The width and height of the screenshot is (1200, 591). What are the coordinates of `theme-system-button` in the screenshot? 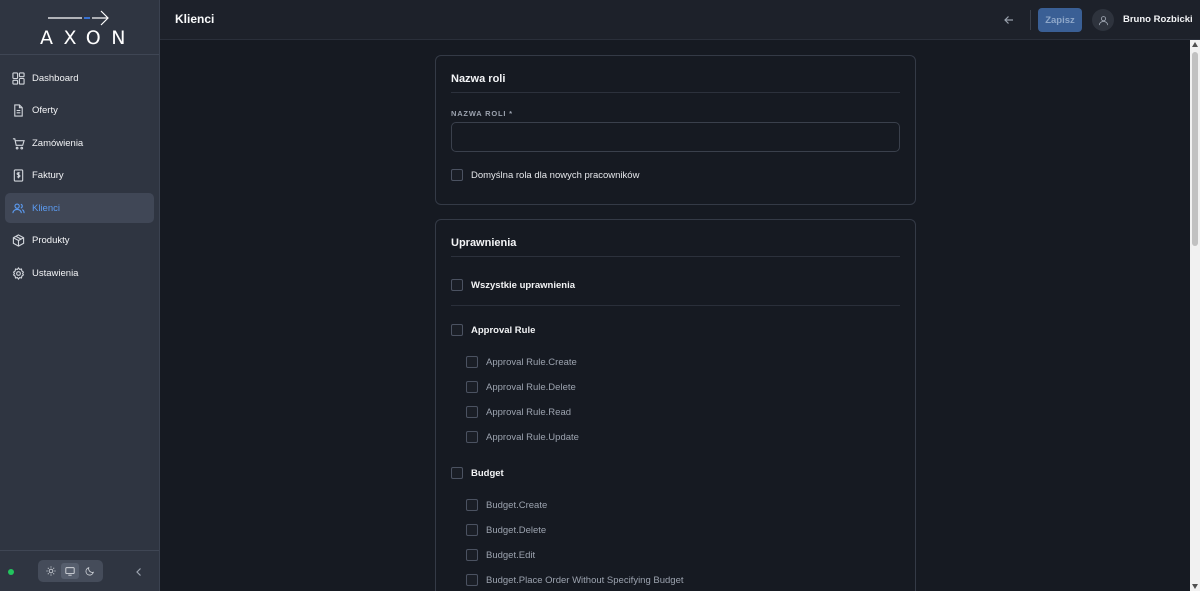 It's located at (70, 571).